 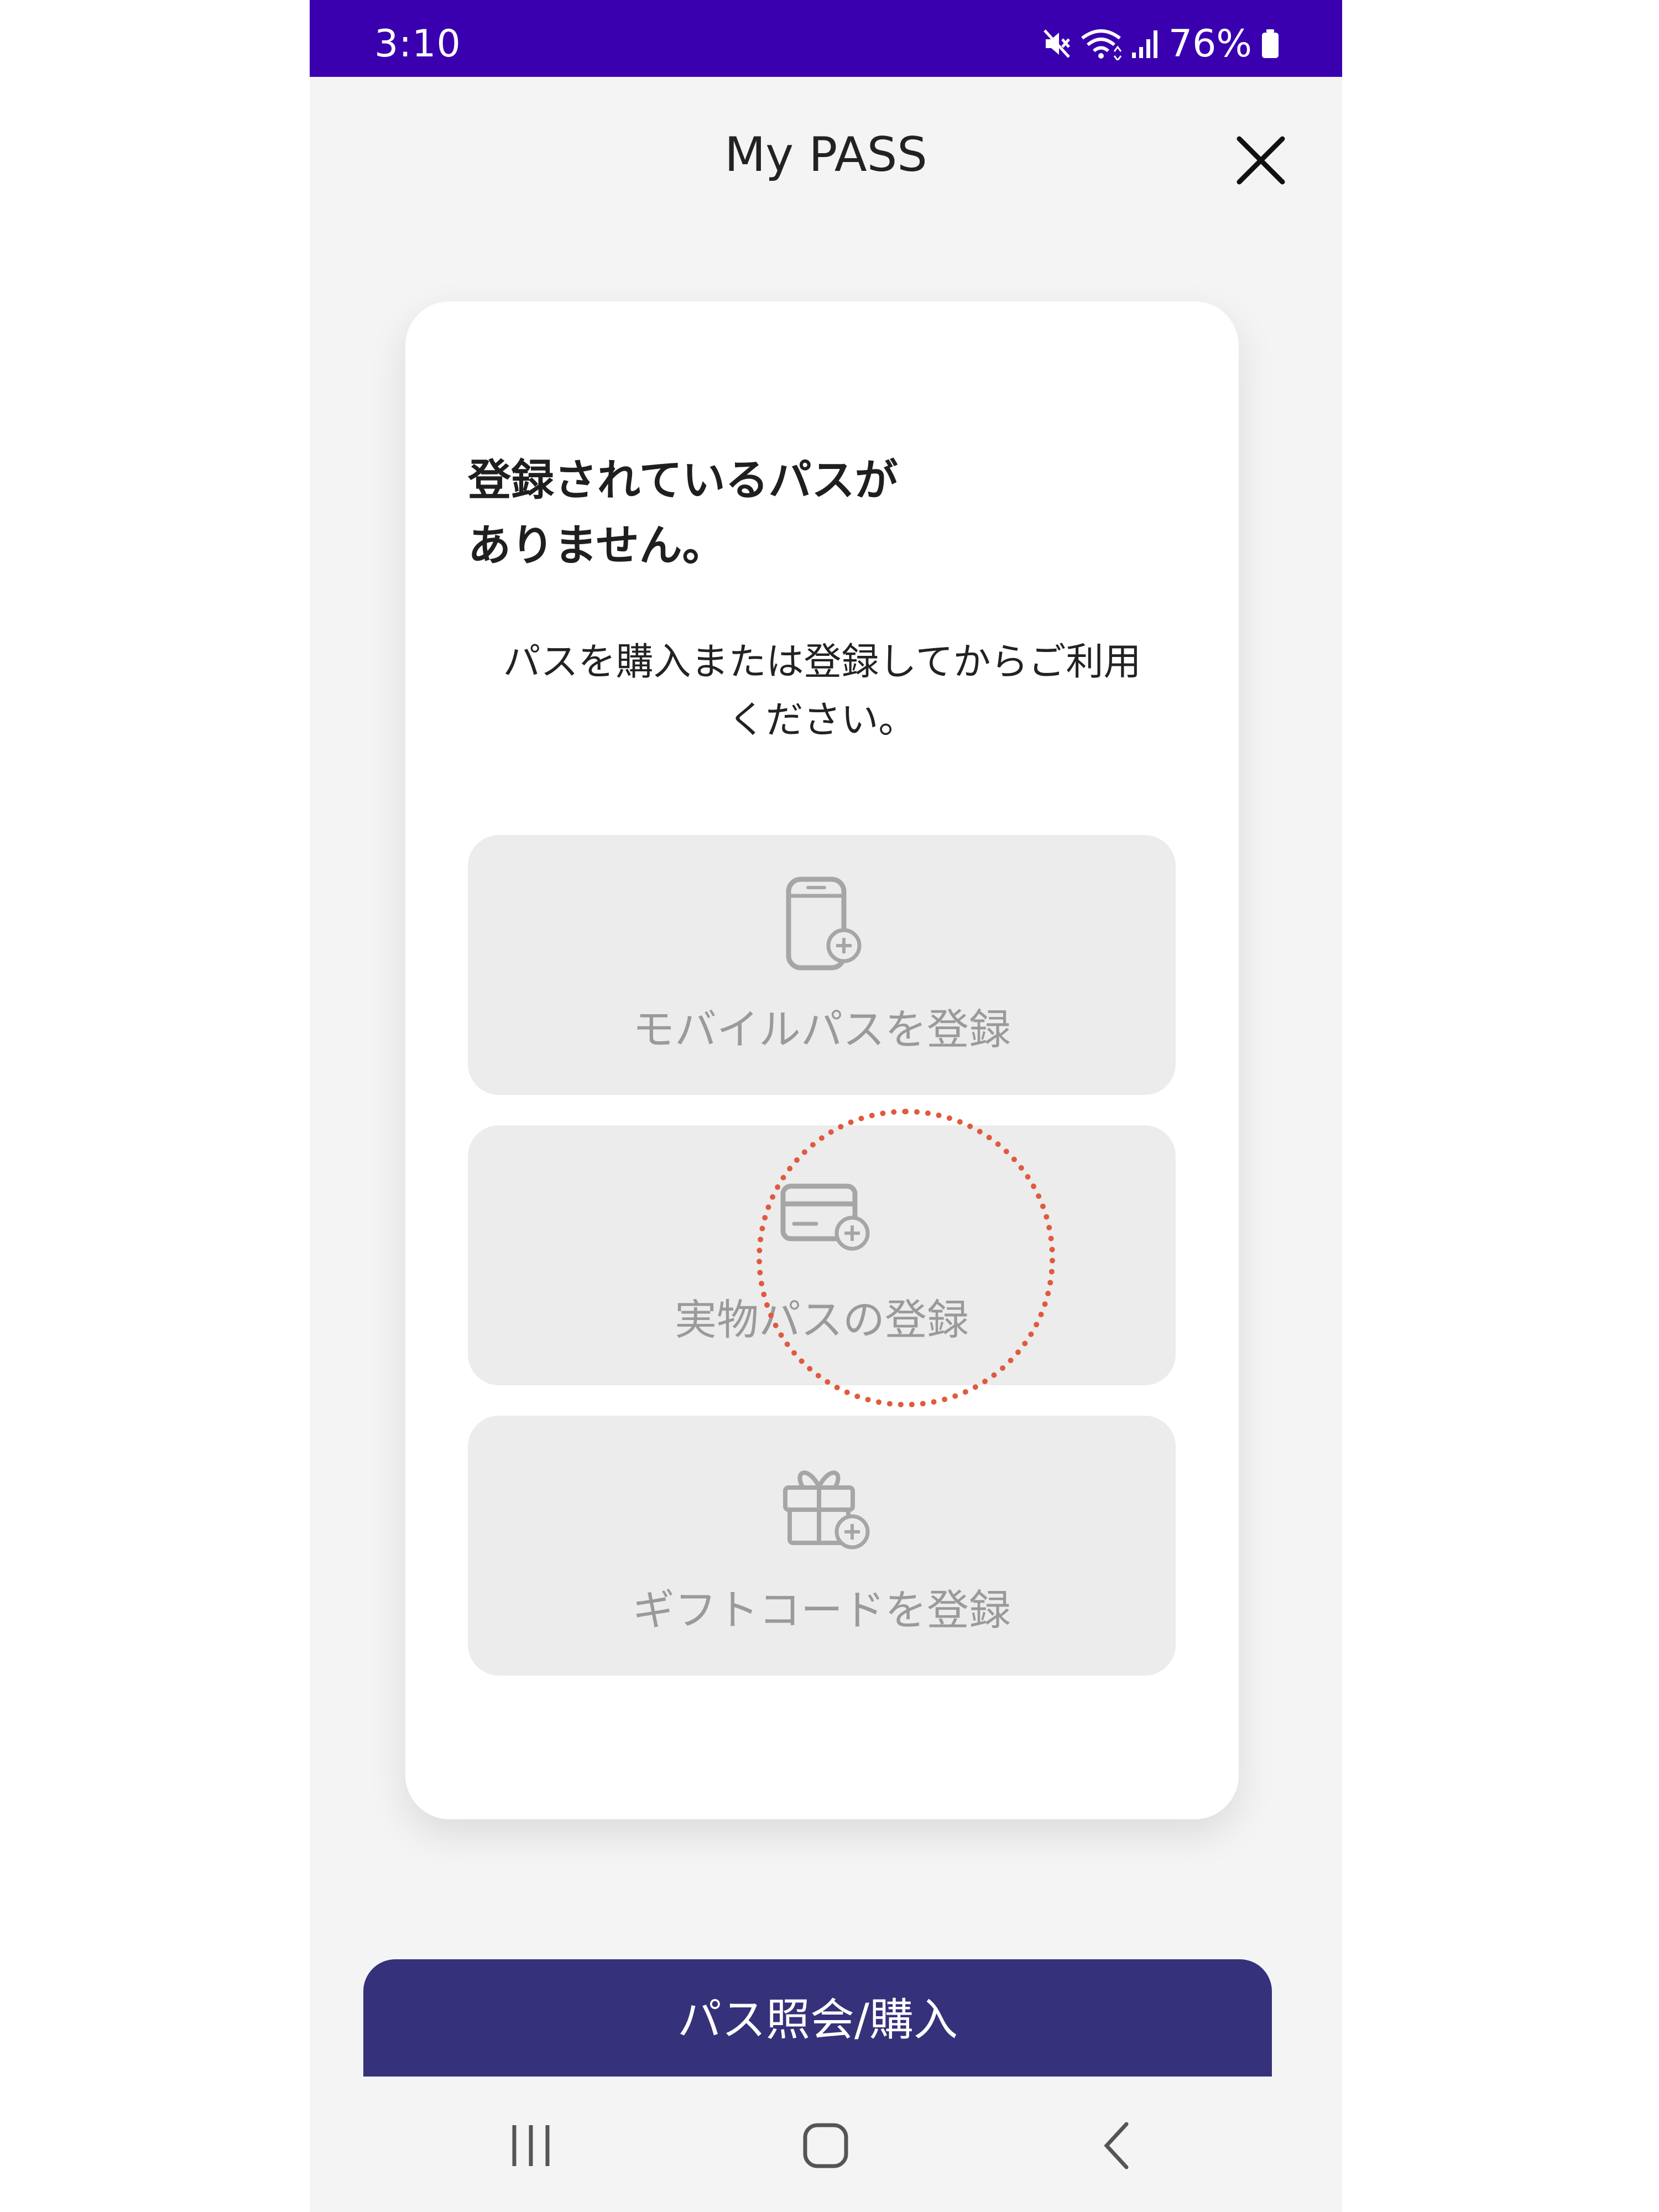 What do you see at coordinates (822, 1610) in the screenshot?
I see `register-gift-code-label: ギフトコードを登録` at bounding box center [822, 1610].